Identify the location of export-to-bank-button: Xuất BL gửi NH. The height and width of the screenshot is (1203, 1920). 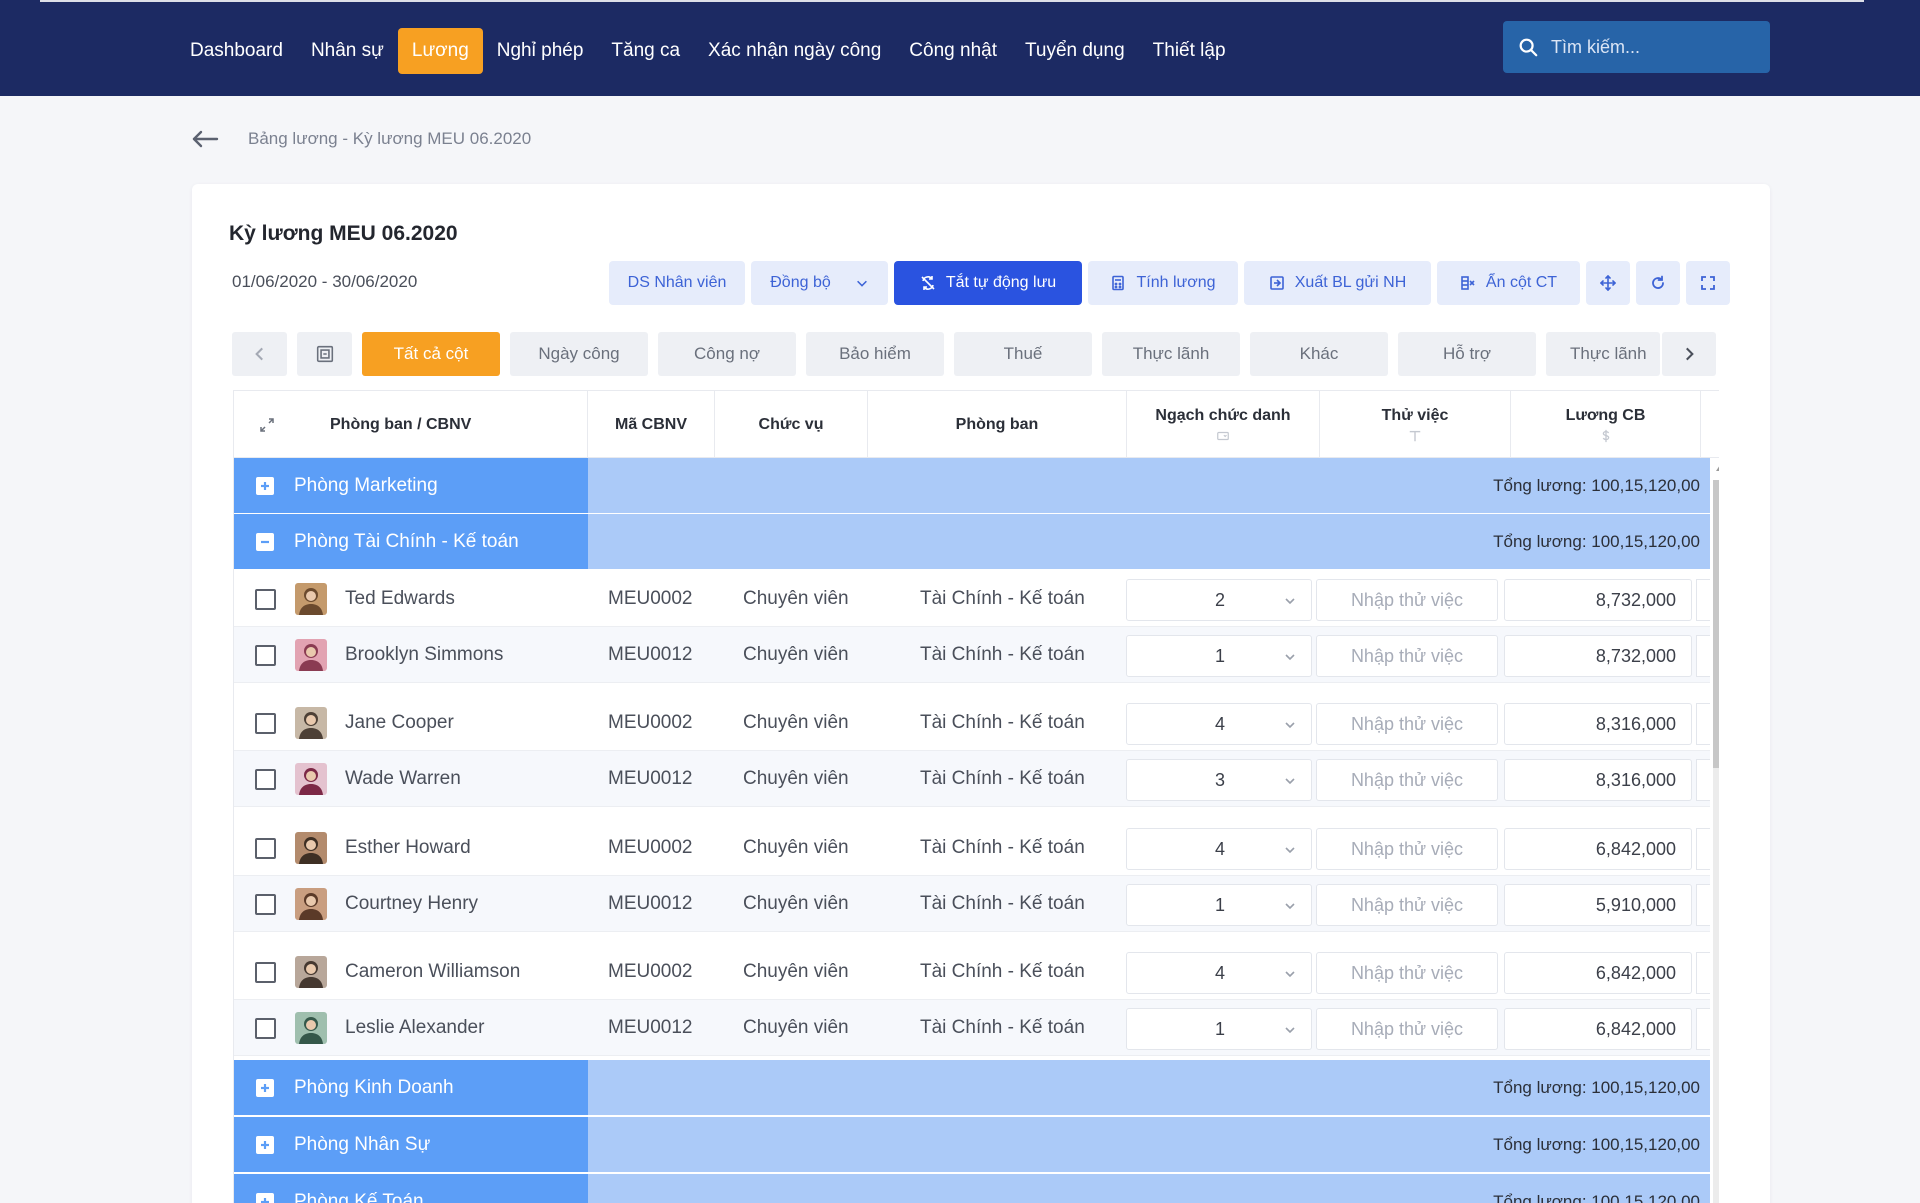
(1337, 283).